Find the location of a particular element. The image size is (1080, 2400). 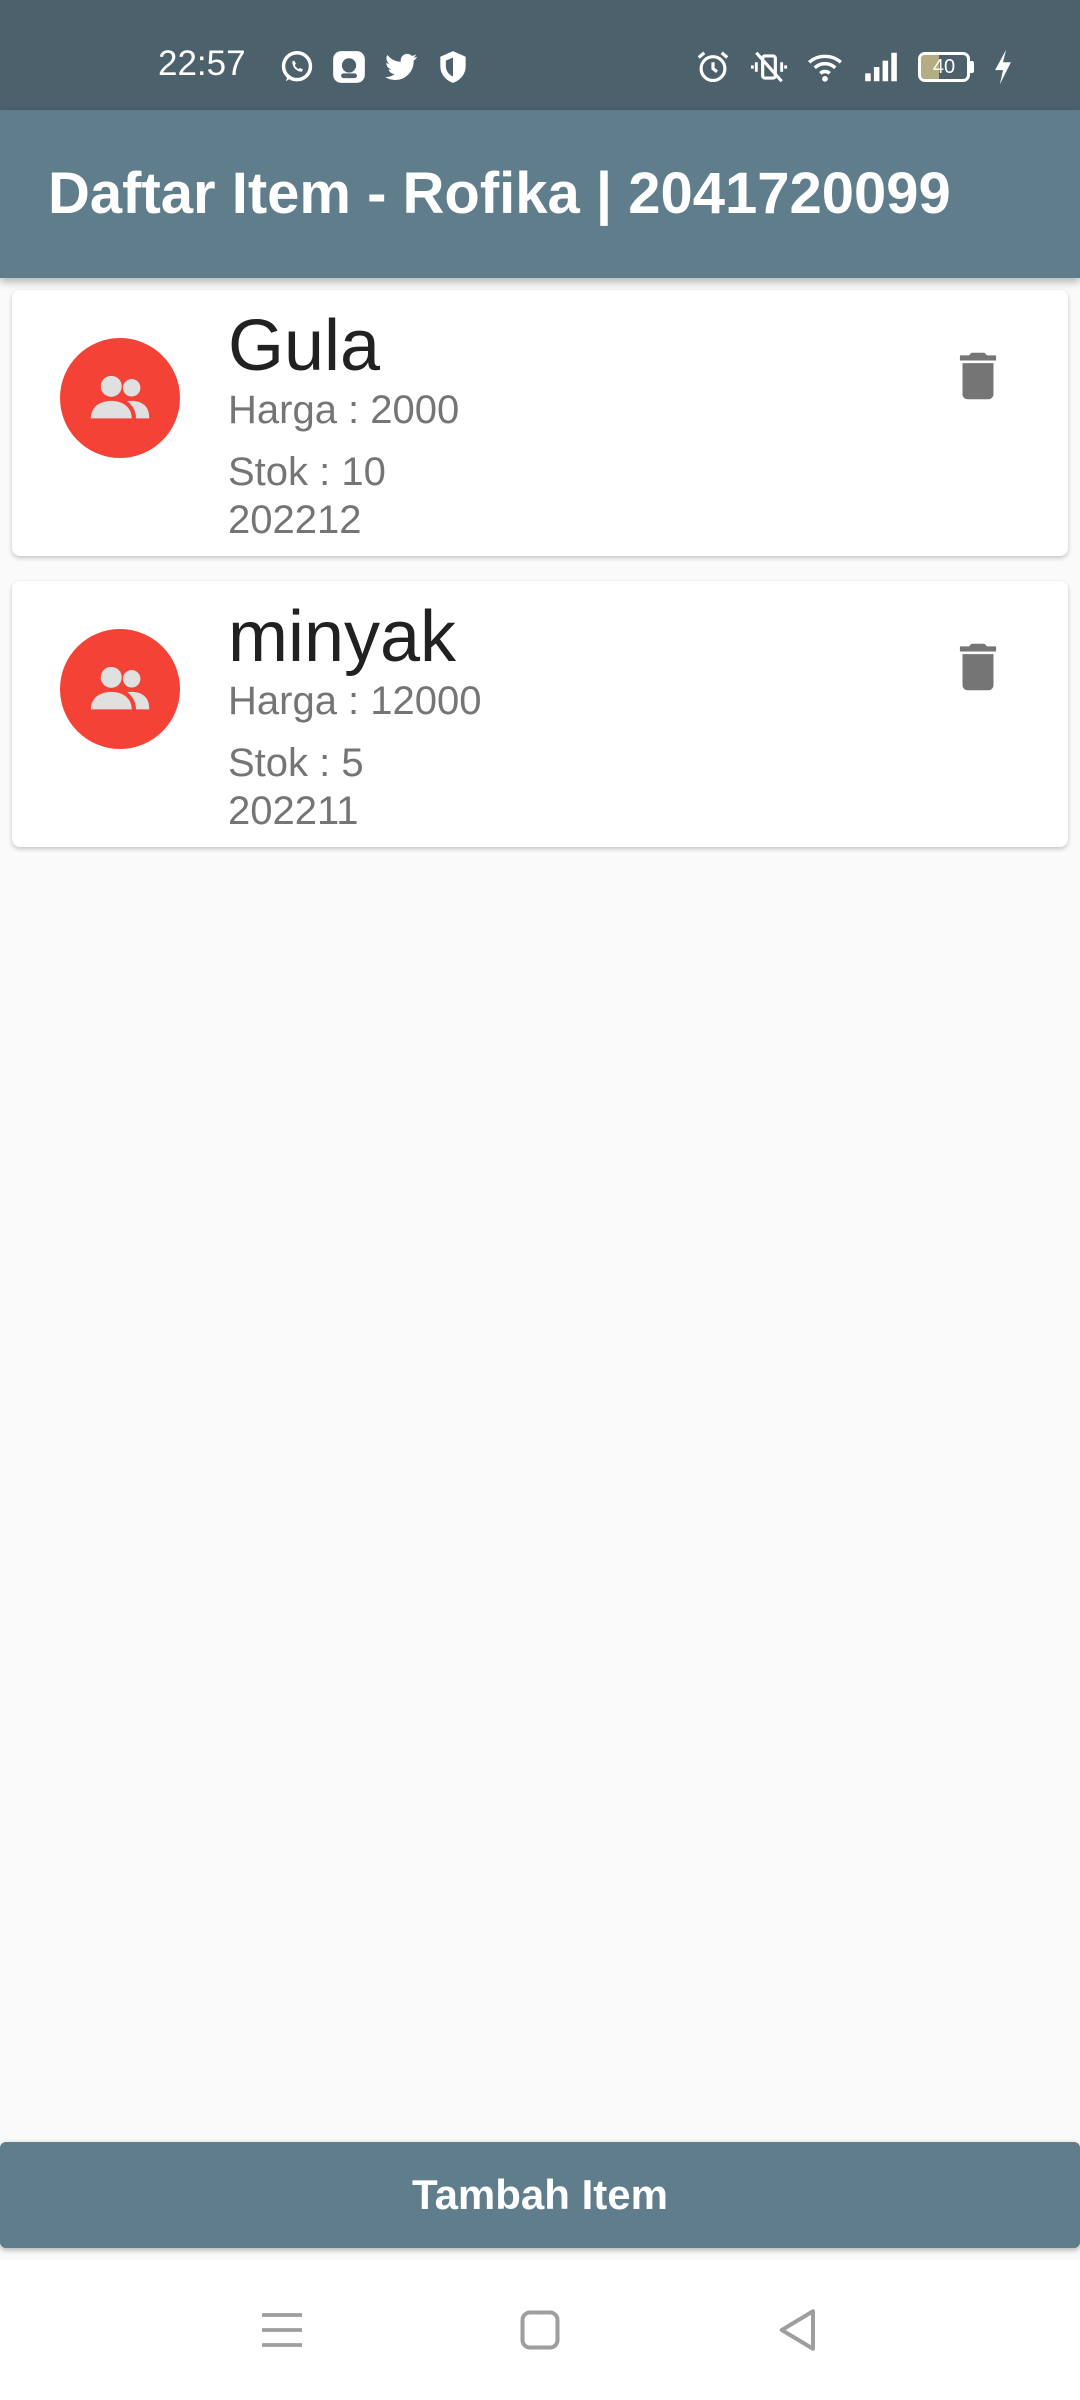

app-bar: Daftar Item - Rofika | 2041720099 is located at coordinates (540, 194).